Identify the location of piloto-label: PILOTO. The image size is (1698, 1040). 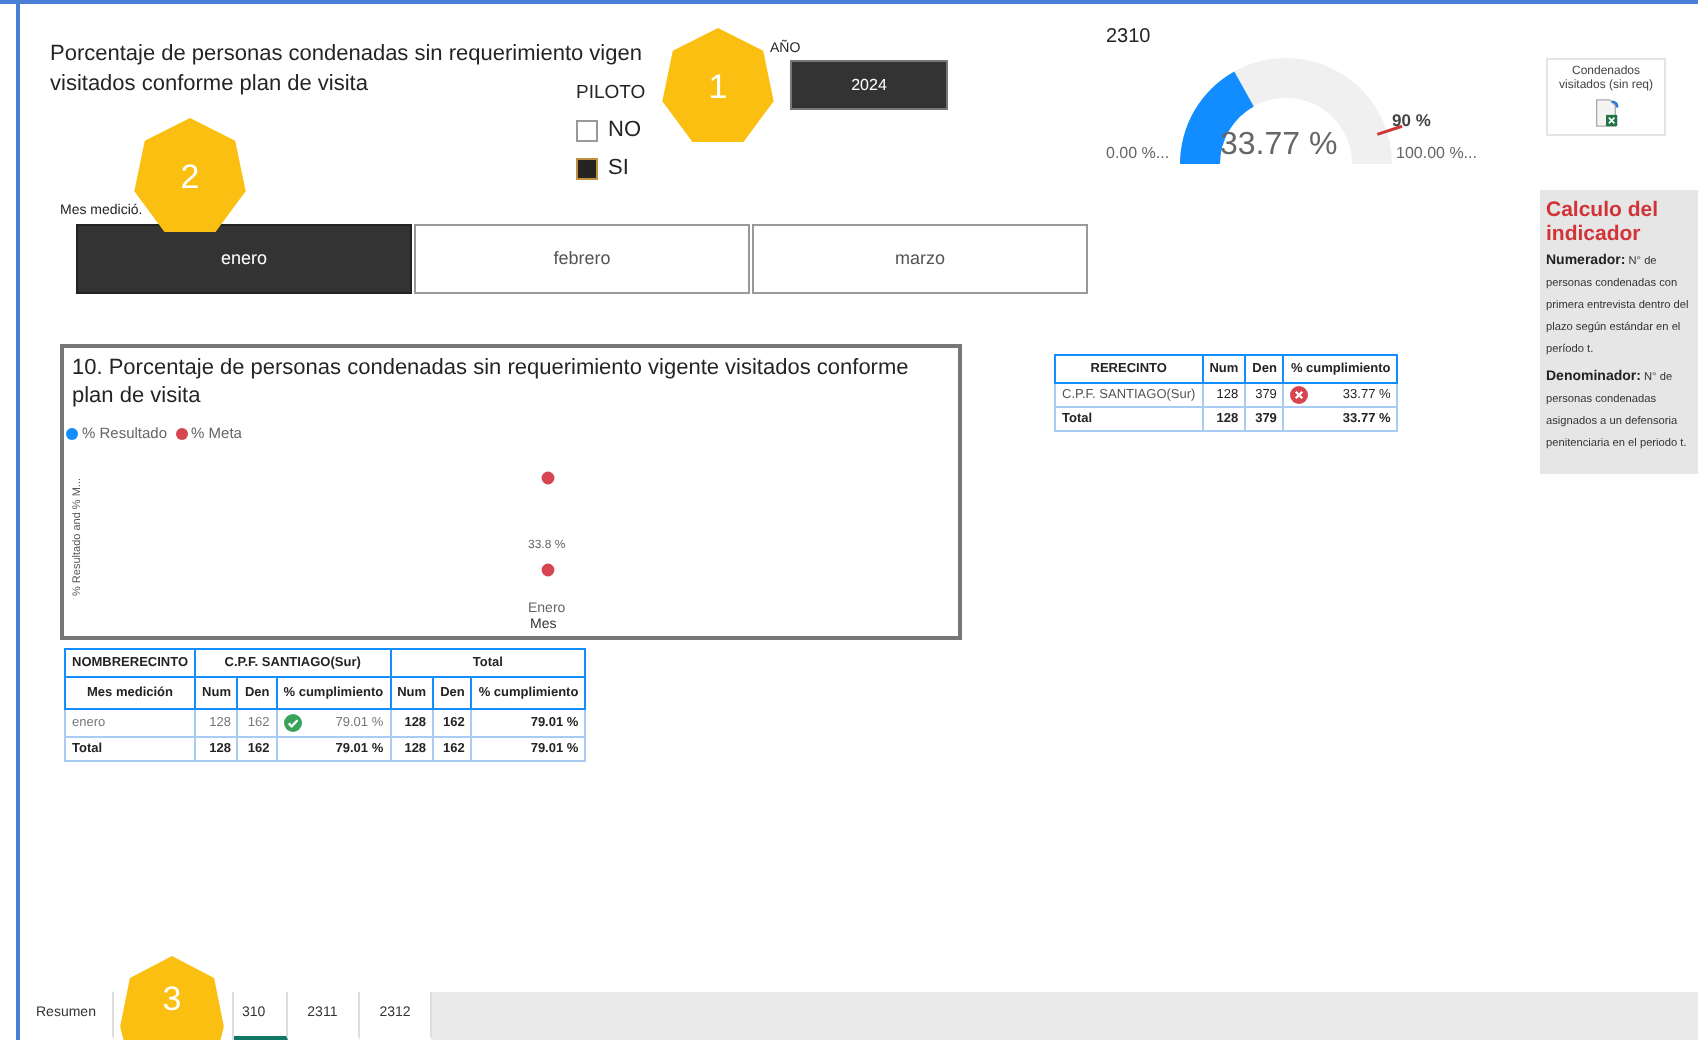
(611, 94).